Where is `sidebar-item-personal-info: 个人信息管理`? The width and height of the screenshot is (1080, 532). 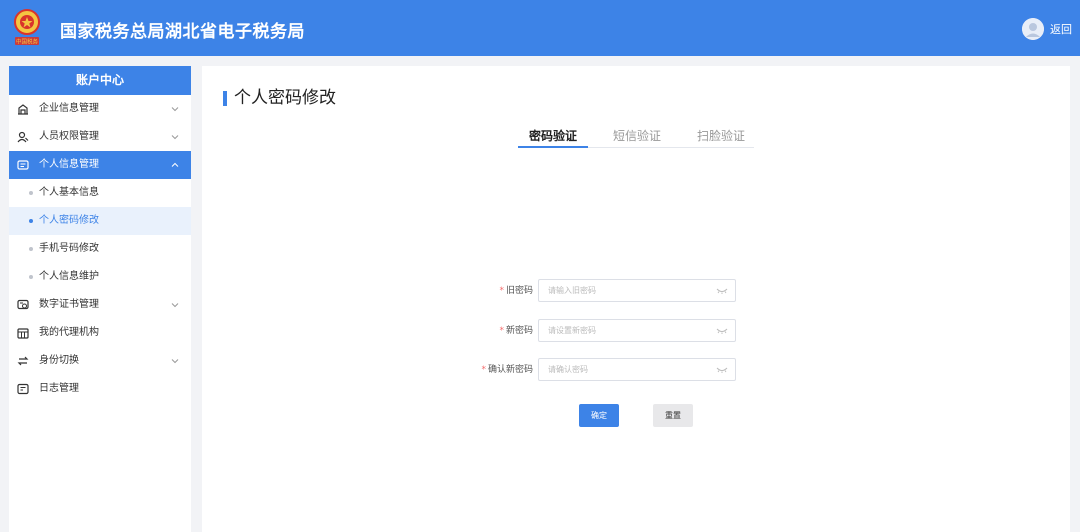
sidebar-item-personal-info: 个人信息管理 is located at coordinates (100, 165).